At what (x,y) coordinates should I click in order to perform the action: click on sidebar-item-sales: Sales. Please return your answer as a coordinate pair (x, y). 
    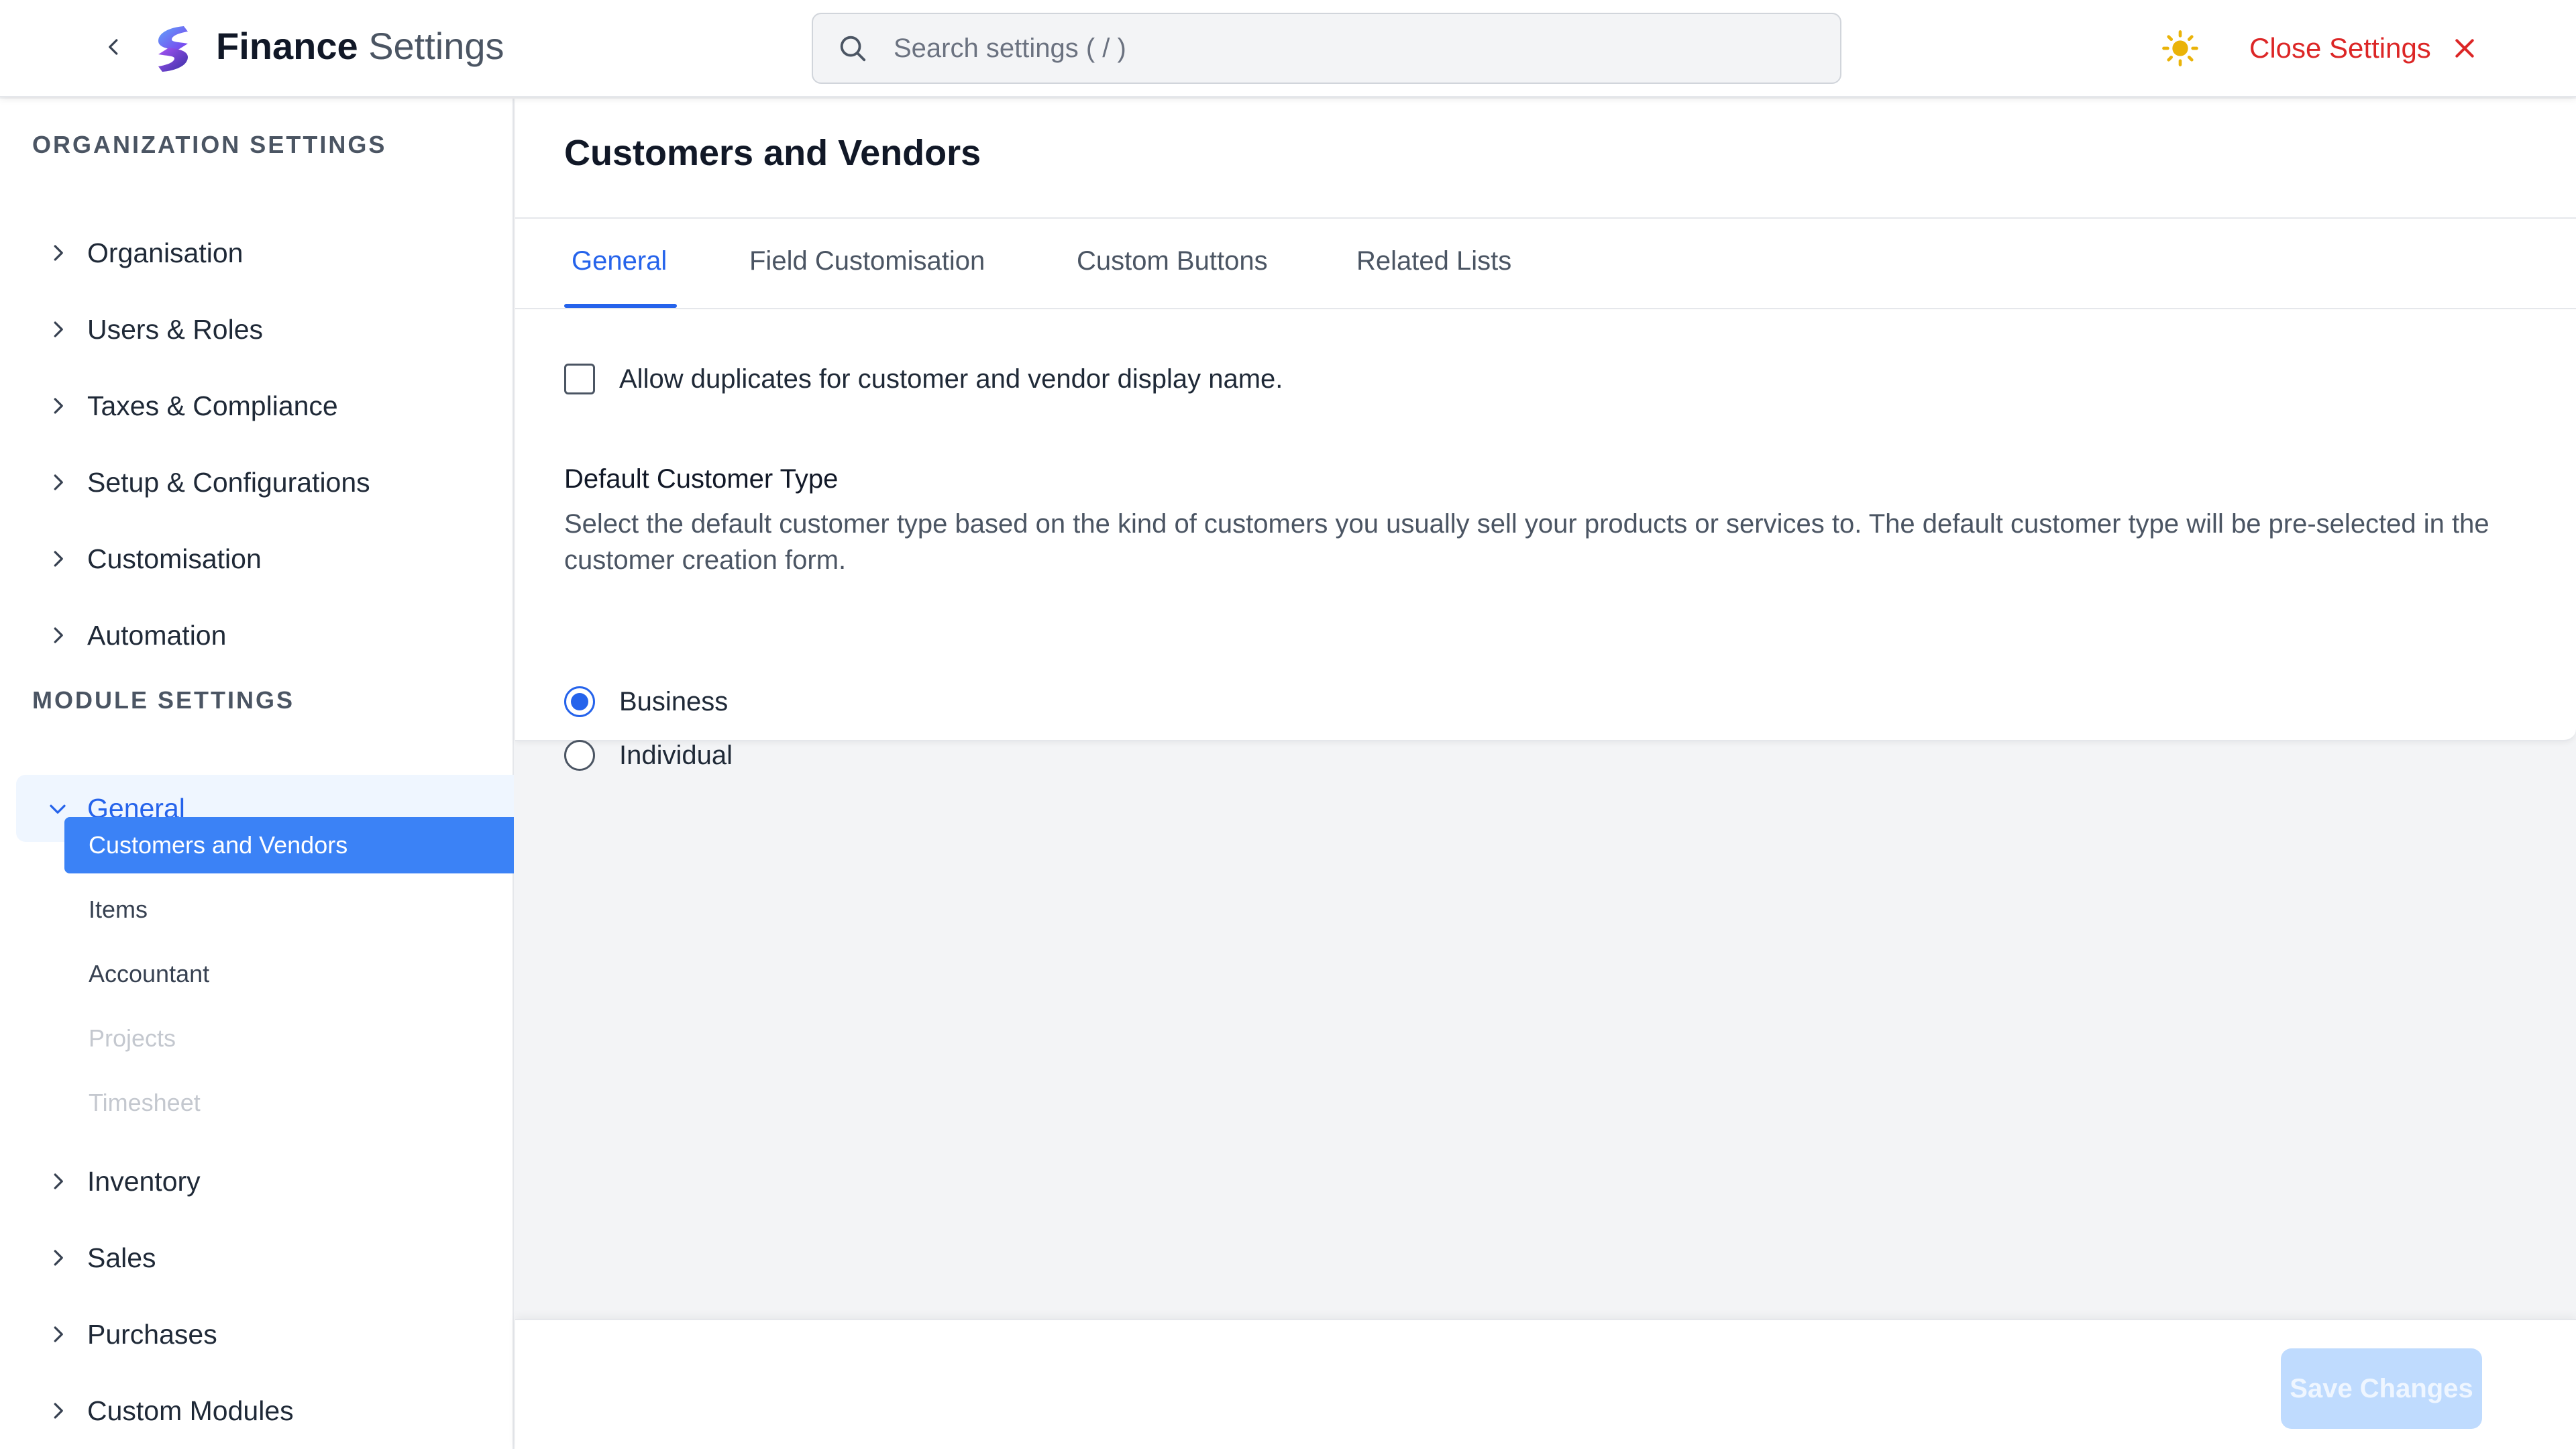
    Looking at the image, I should click on (265, 1257).